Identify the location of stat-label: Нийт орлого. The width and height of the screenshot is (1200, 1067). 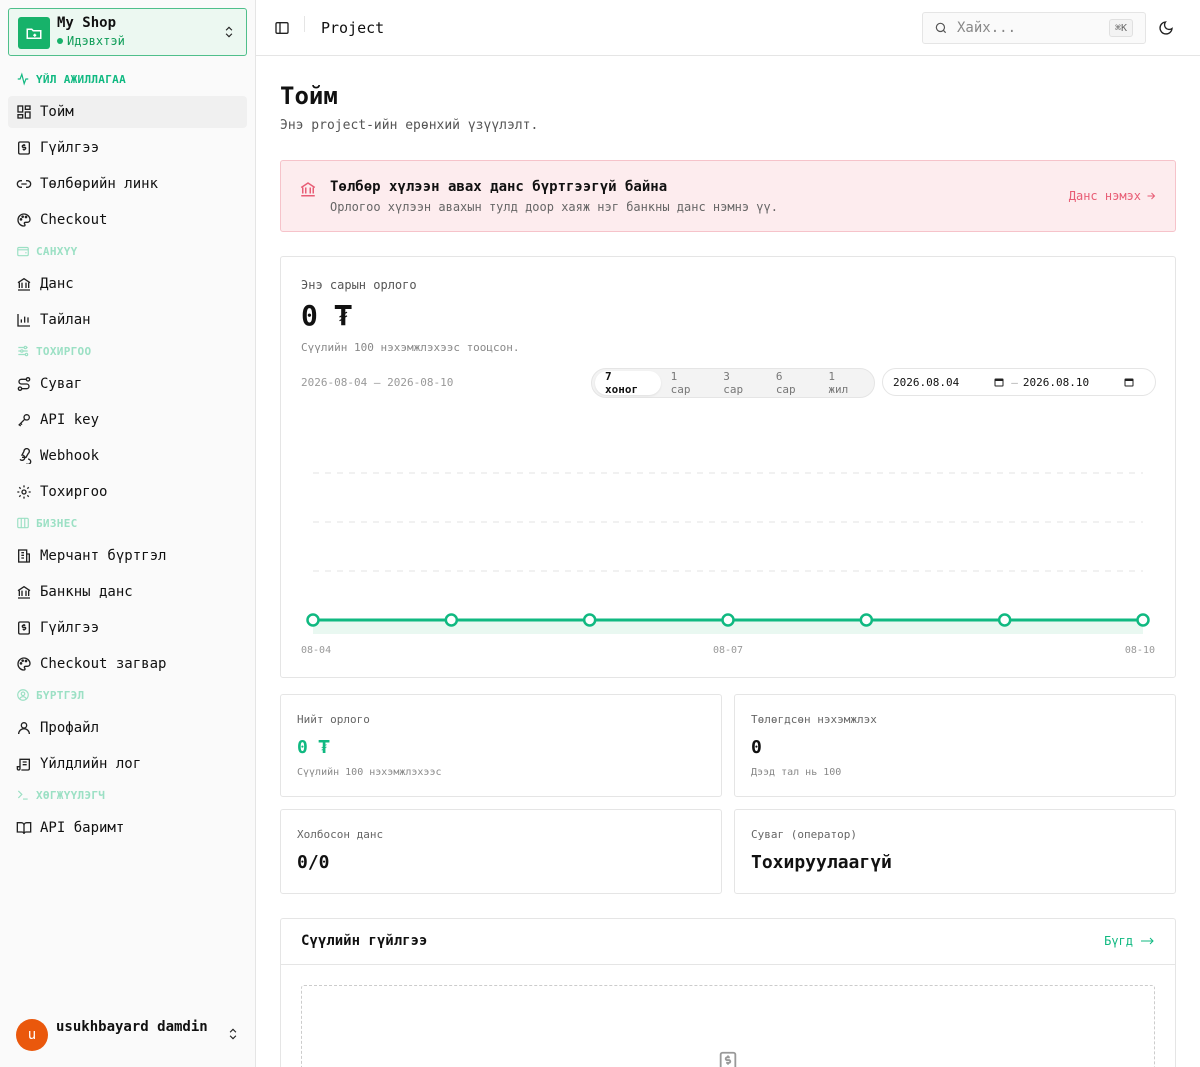
(333, 719).